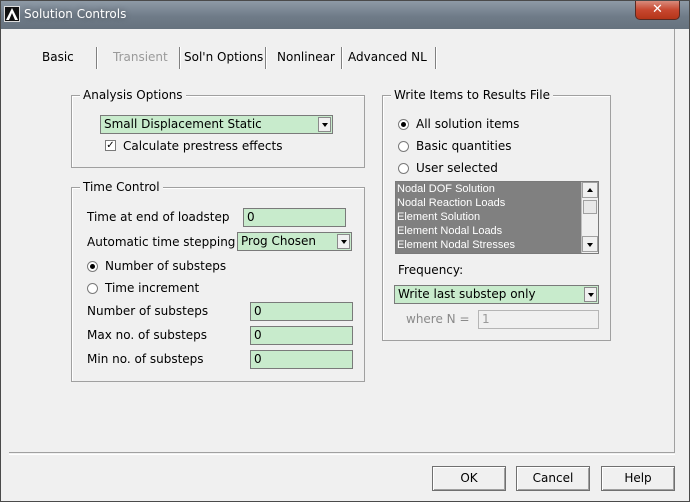  Describe the element at coordinates (92, 288) in the screenshot. I see `time-increment-radio` at that location.